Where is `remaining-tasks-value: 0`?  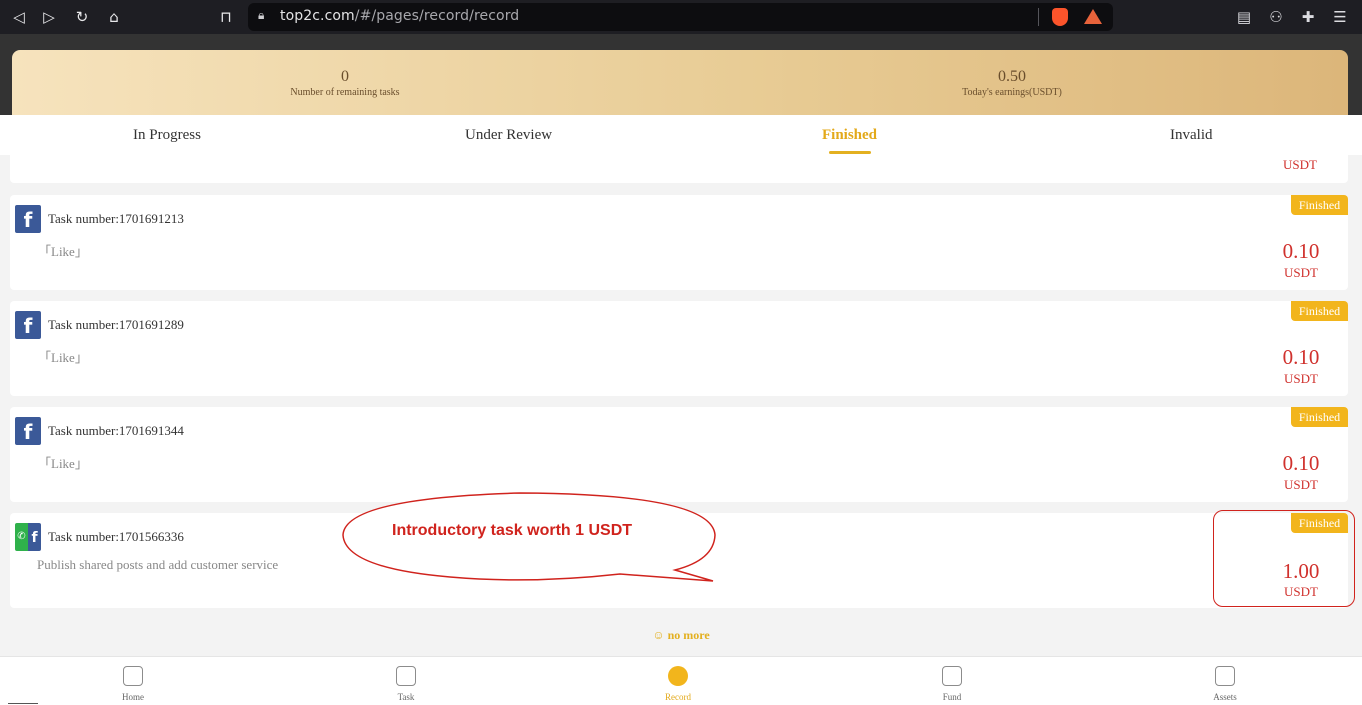
remaining-tasks-value: 0 is located at coordinates (345, 76).